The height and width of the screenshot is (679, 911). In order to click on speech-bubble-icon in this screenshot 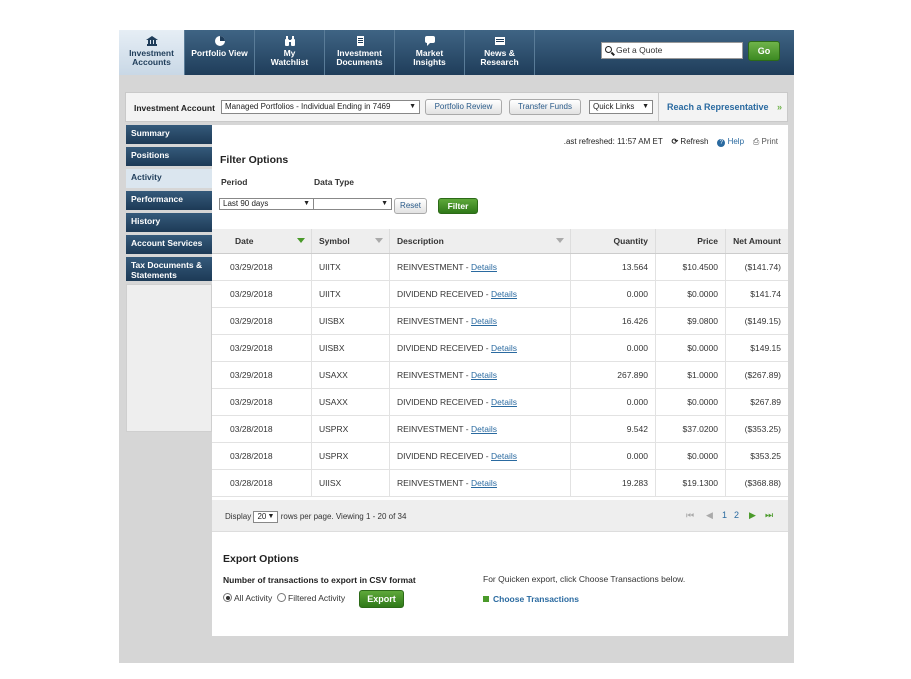, I will do `click(429, 41)`.